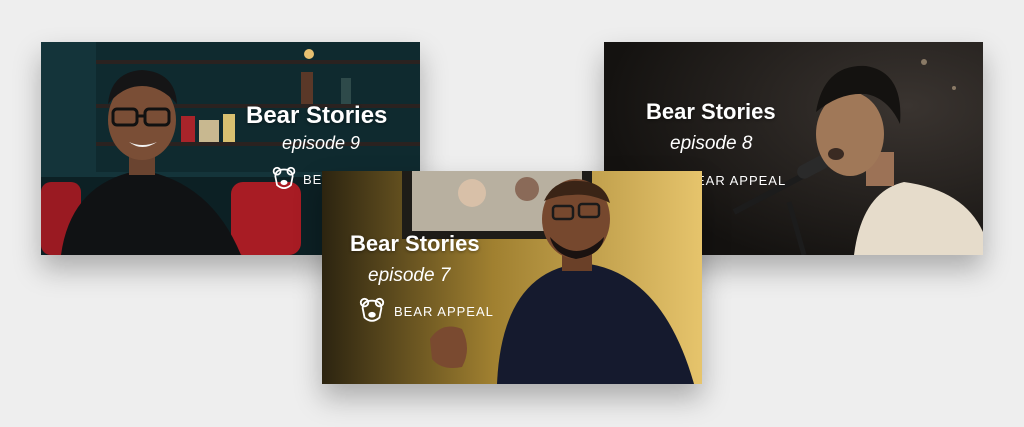  I want to click on brand-name: BEAR APPEAL, so click(444, 311).